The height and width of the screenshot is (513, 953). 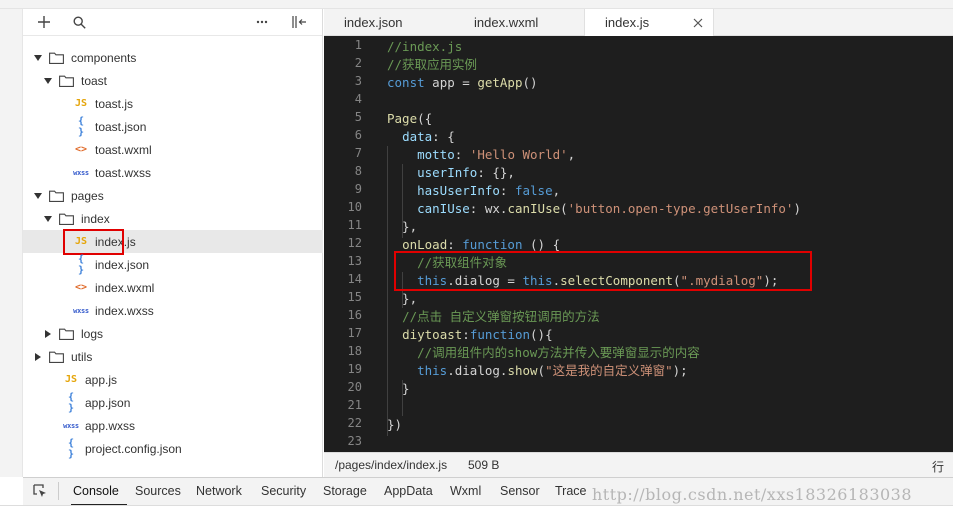 What do you see at coordinates (125, 287) in the screenshot?
I see `tree-item-label: index.wxml` at bounding box center [125, 287].